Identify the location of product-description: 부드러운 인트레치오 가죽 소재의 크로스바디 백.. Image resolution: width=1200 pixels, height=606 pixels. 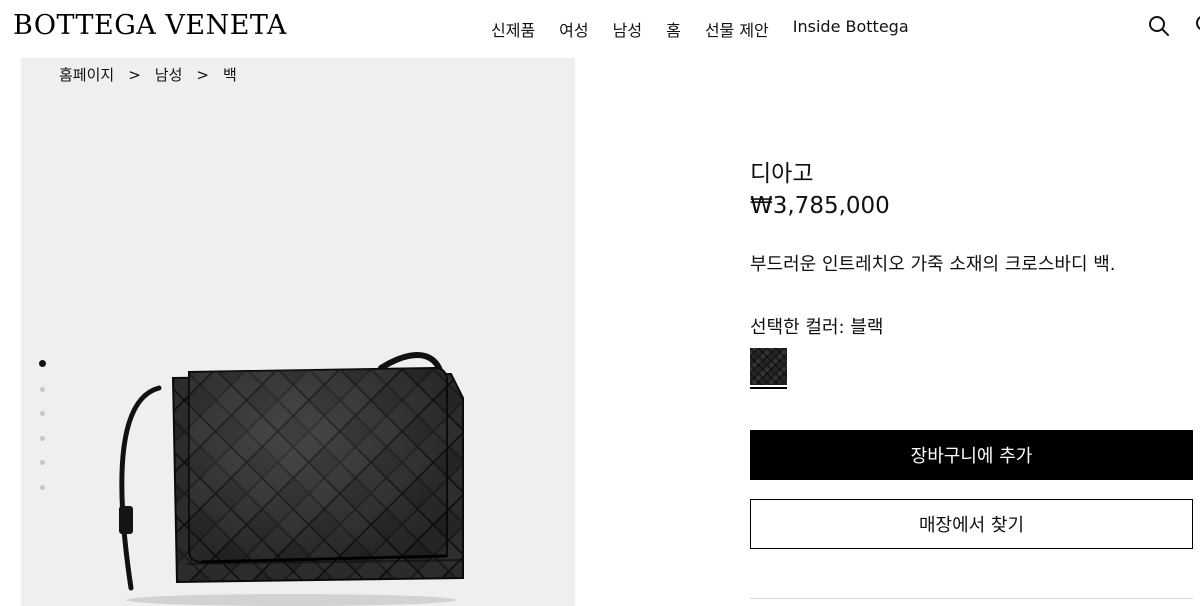
(933, 264).